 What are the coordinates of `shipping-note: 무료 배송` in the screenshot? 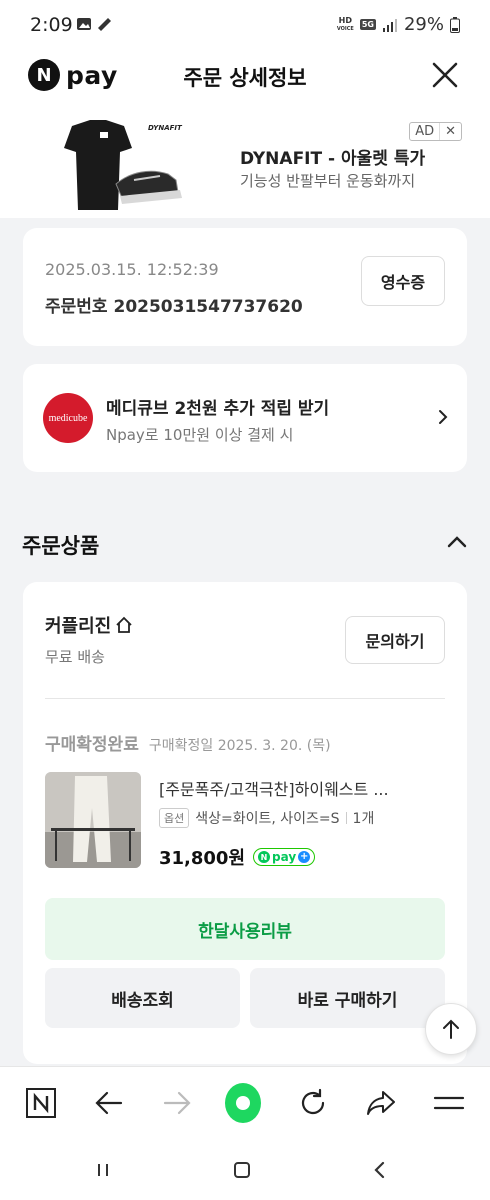 It's located at (75, 657).